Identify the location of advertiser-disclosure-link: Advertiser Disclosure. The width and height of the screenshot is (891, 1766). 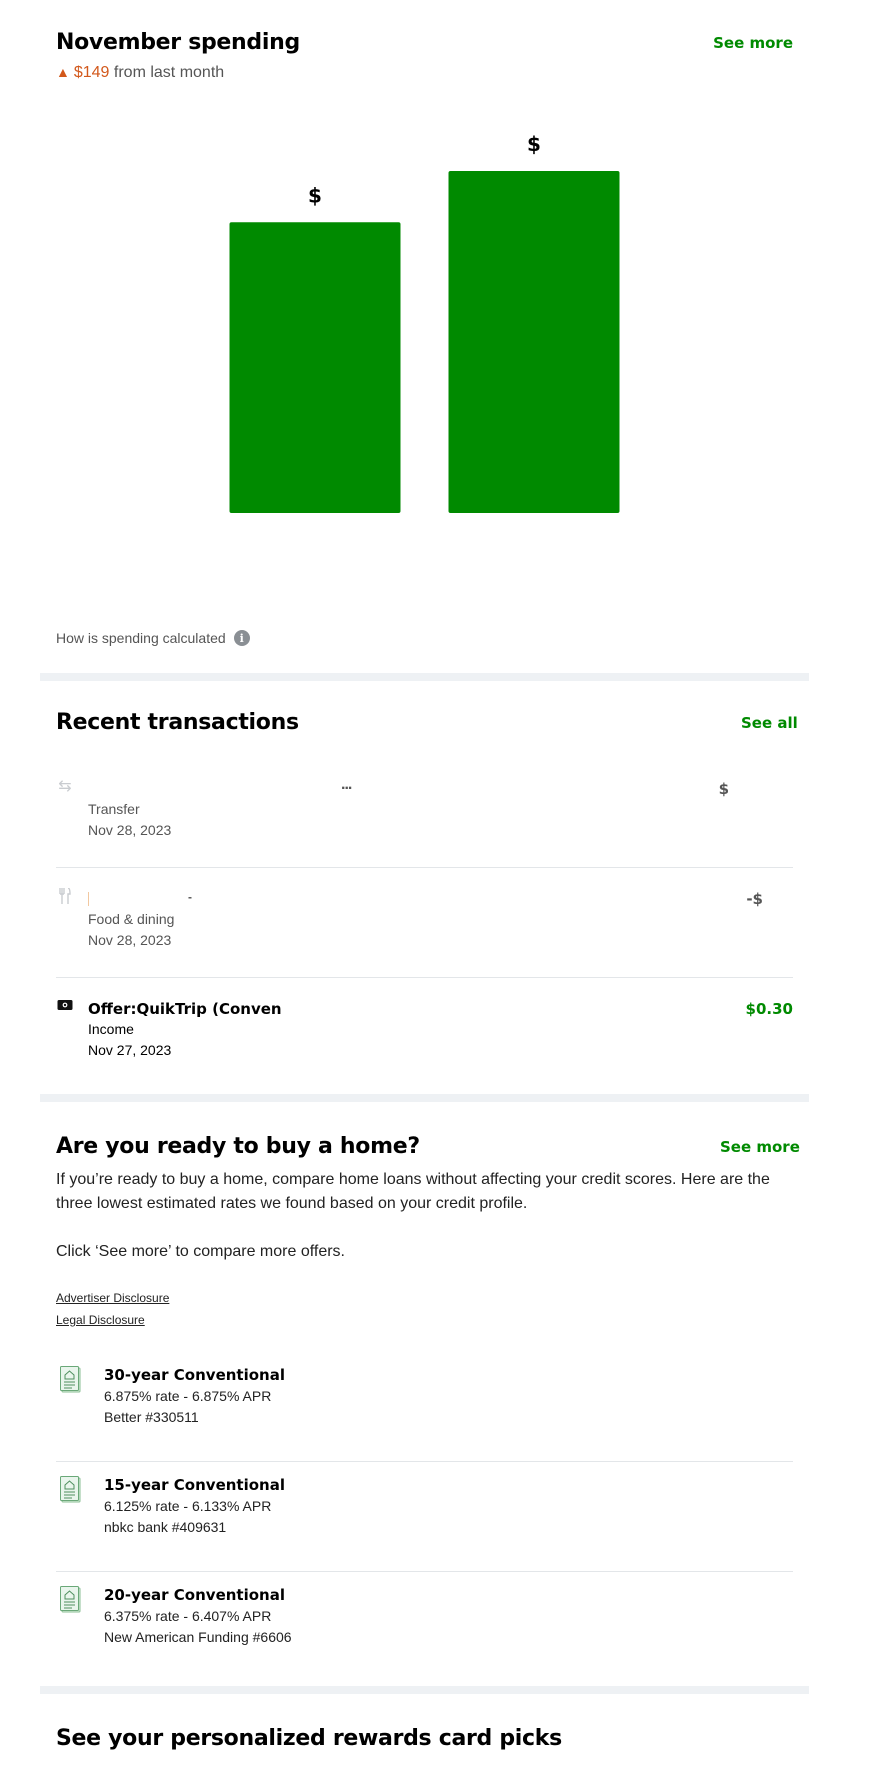
(112, 1298).